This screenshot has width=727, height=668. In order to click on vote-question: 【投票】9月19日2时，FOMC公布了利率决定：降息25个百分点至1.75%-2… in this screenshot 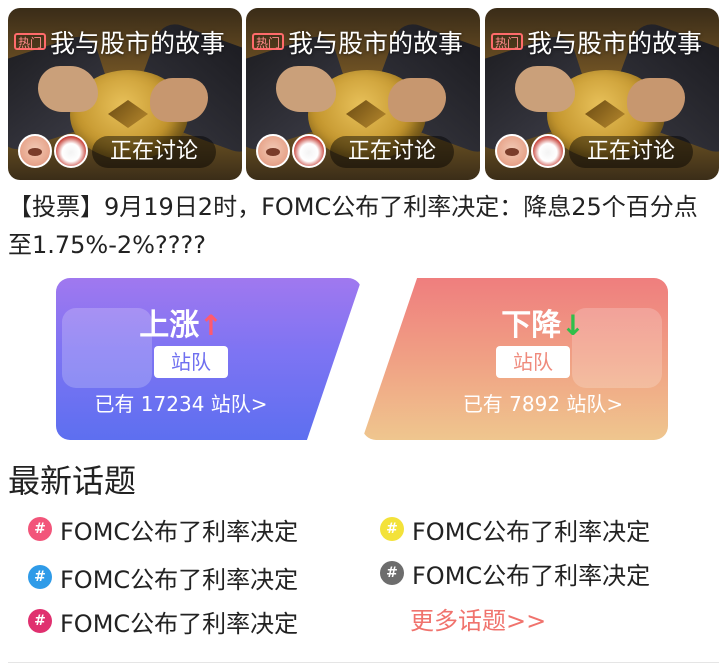, I will do `click(353, 226)`.